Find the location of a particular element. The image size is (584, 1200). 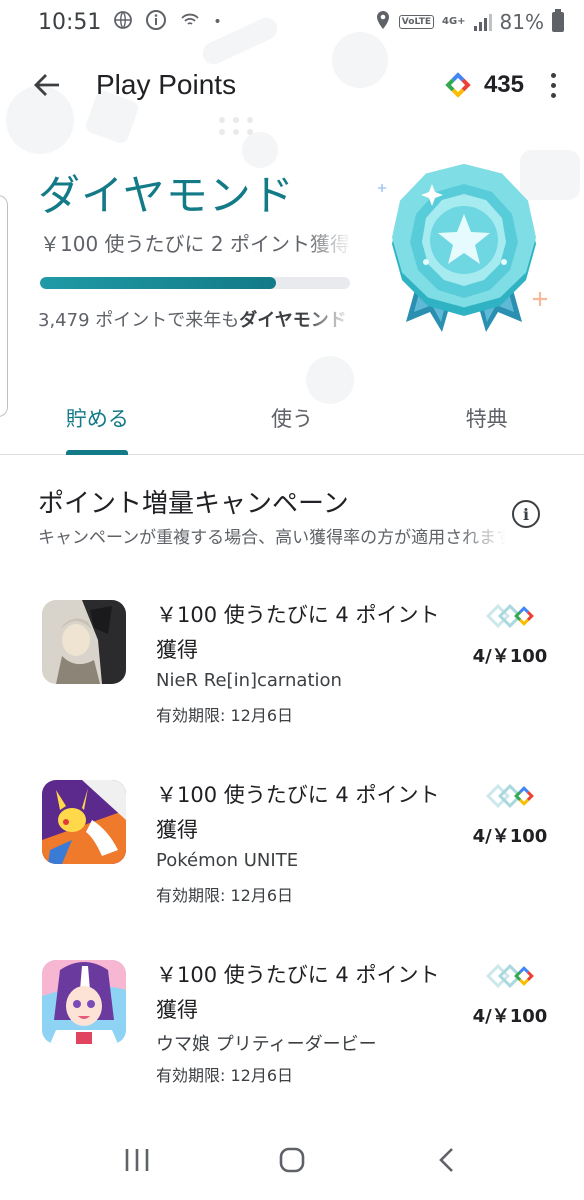

tier-note-bold: ダイヤモンド is located at coordinates (293, 320).